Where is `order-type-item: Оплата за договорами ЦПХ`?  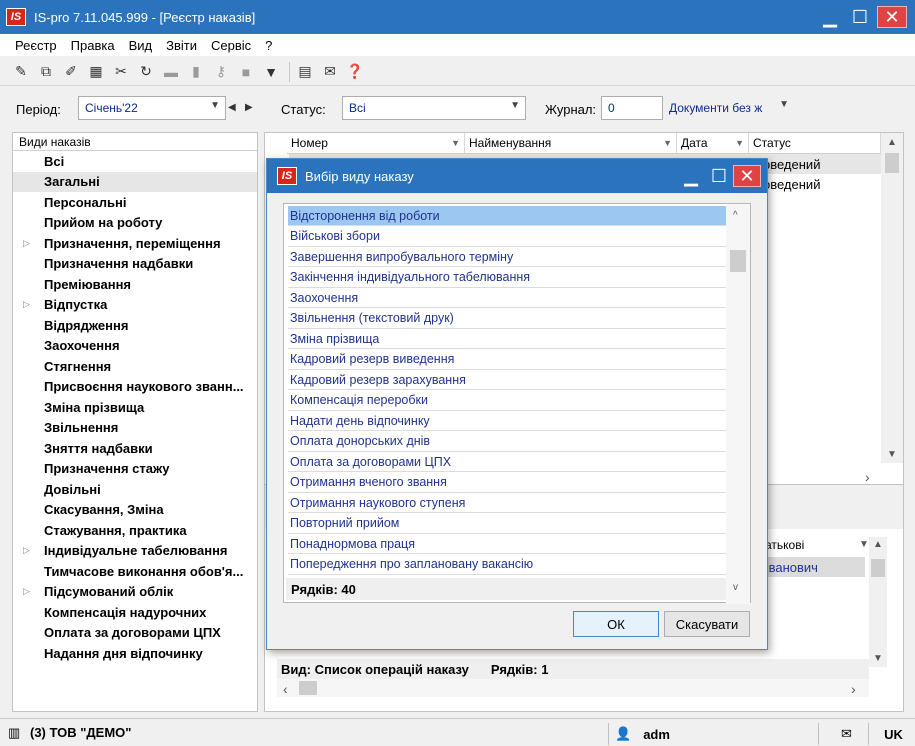
order-type-item: Оплата за договорами ЦПХ is located at coordinates (135, 633).